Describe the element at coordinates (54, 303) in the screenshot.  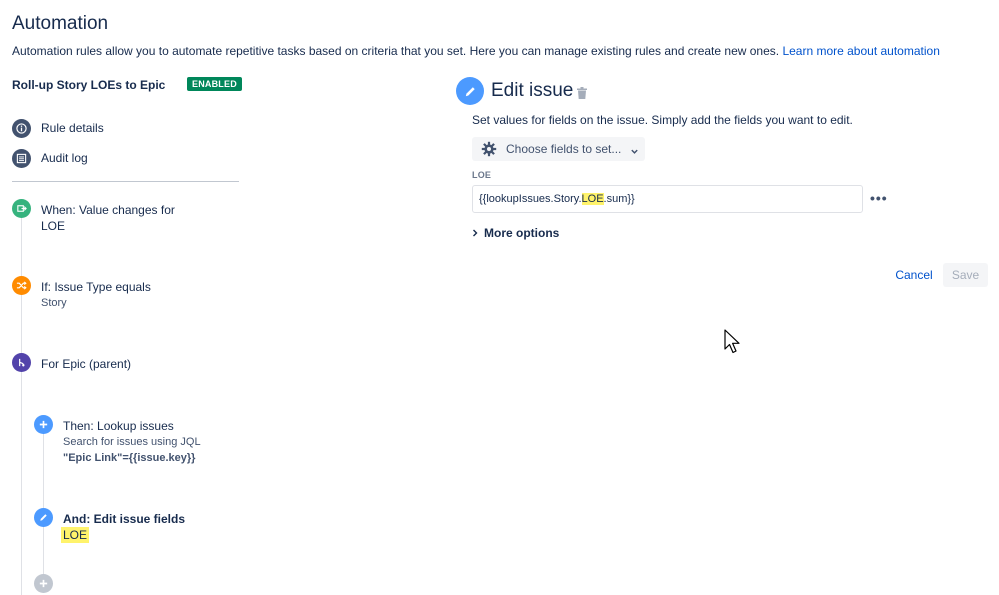
I see `condition-subtitle: Story` at that location.